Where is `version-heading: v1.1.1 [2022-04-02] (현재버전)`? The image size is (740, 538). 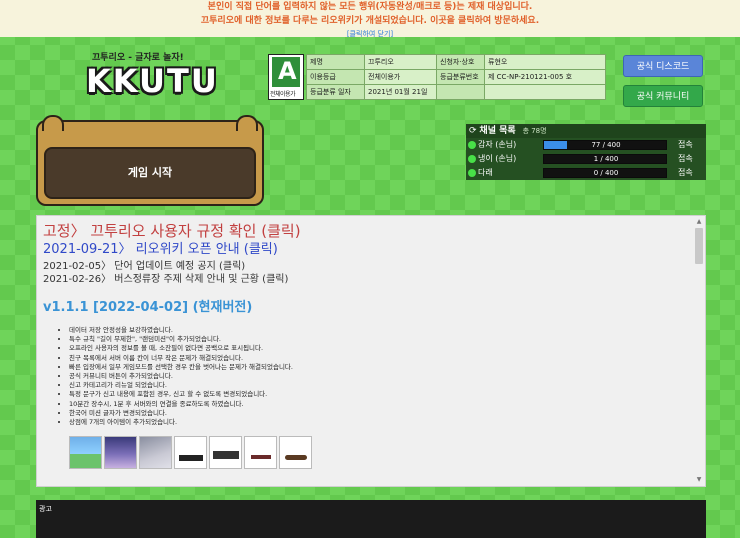
version-heading: v1.1.1 [2022-04-02] (현재버전) is located at coordinates (148, 307).